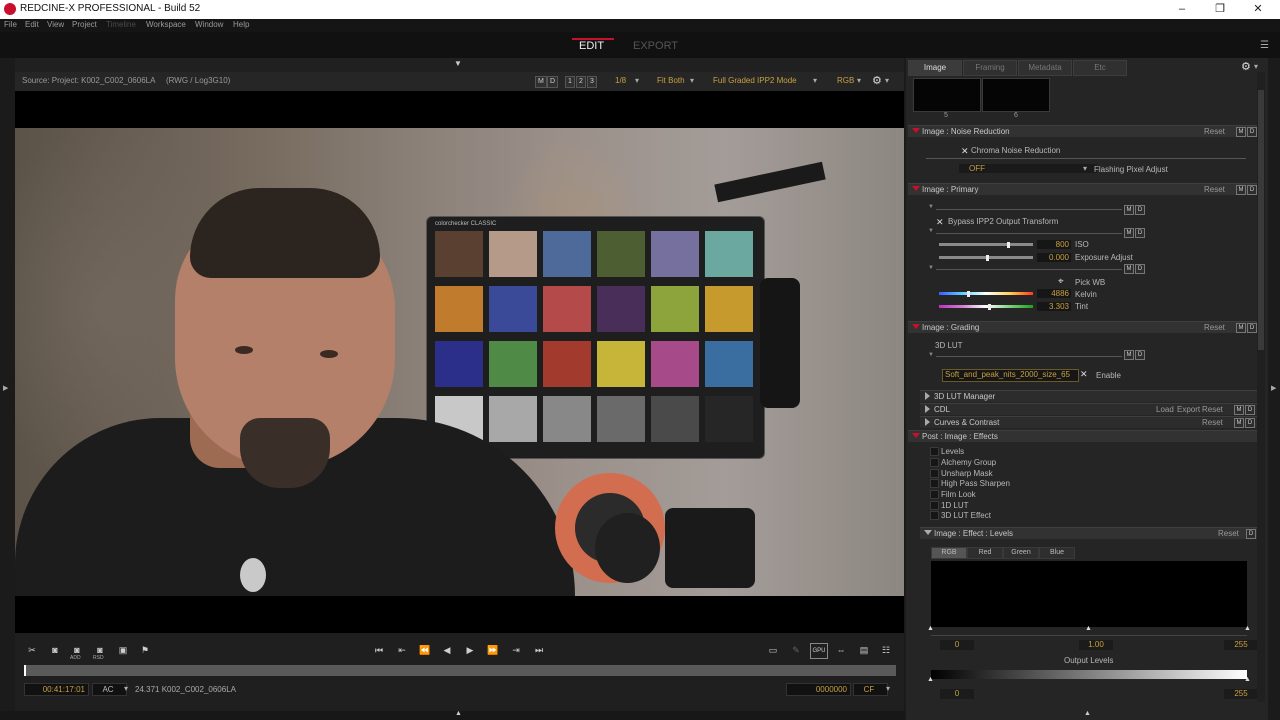 The image size is (1280, 720). What do you see at coordinates (1100, 68) in the screenshot?
I see `tab-etc: Etc` at bounding box center [1100, 68].